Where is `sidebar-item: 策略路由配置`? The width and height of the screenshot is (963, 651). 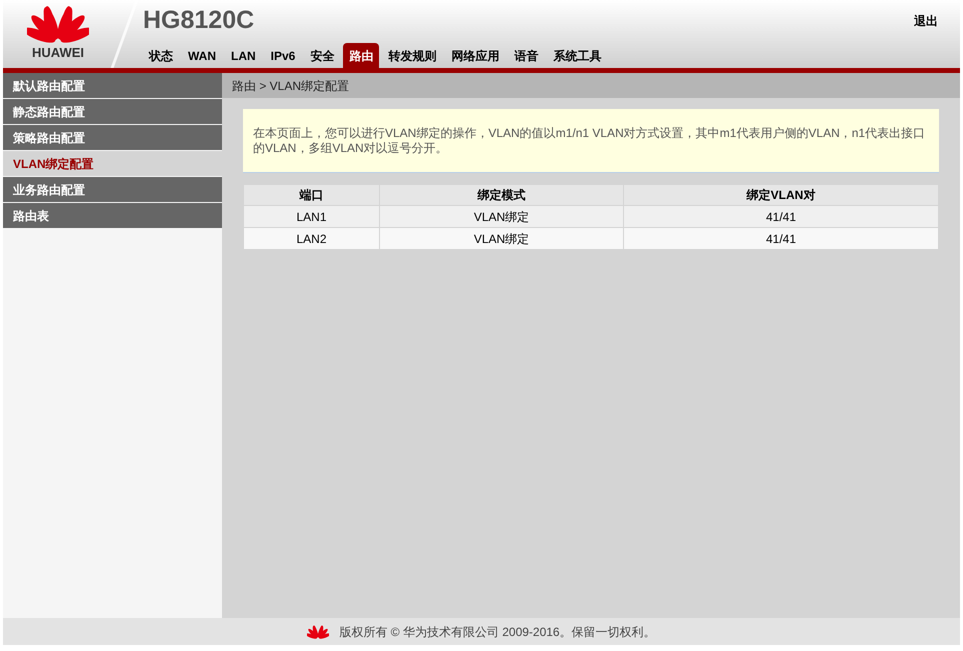 sidebar-item: 策略路由配置 is located at coordinates (112, 137).